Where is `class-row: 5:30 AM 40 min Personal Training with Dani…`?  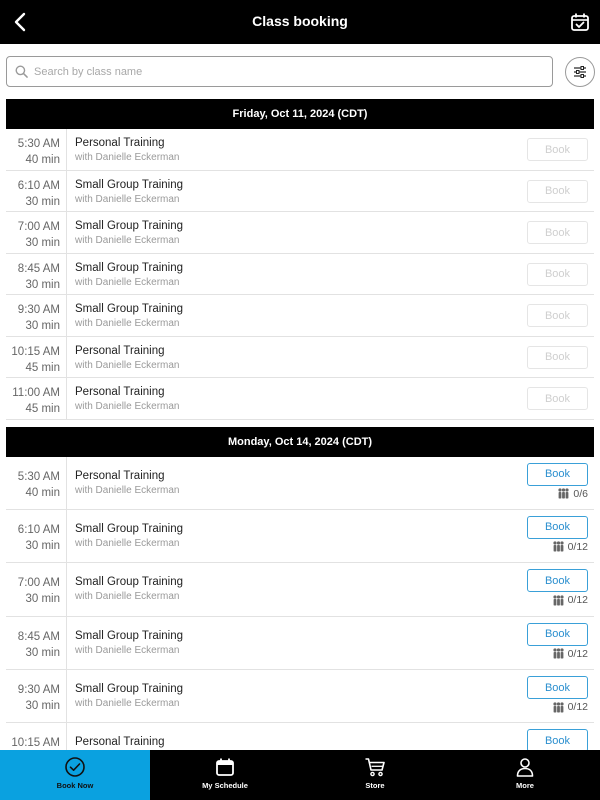 class-row: 5:30 AM 40 min Personal Training with Dani… is located at coordinates (300, 483).